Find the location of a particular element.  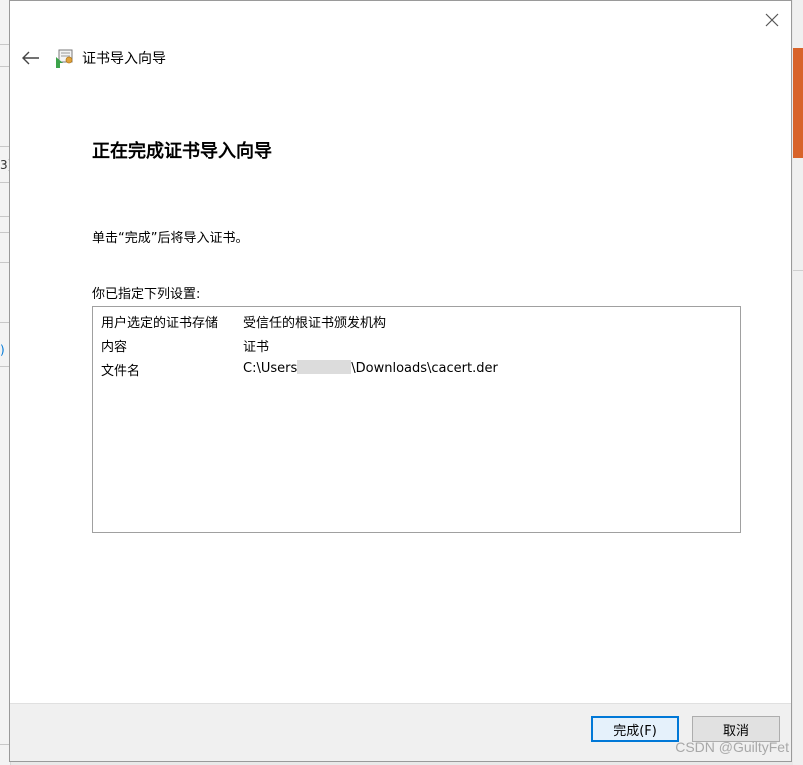

page-title: 正在完成证书导入向导 is located at coordinates (182, 151).